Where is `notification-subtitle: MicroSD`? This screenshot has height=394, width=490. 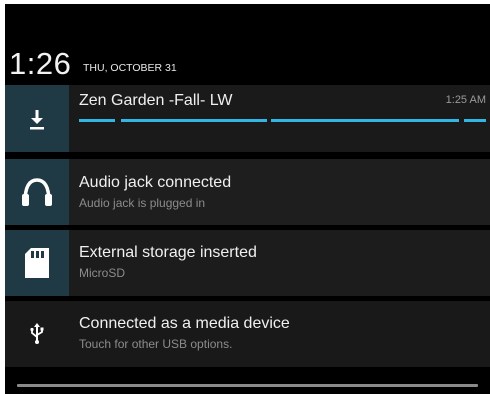
notification-subtitle: MicroSD is located at coordinates (102, 273).